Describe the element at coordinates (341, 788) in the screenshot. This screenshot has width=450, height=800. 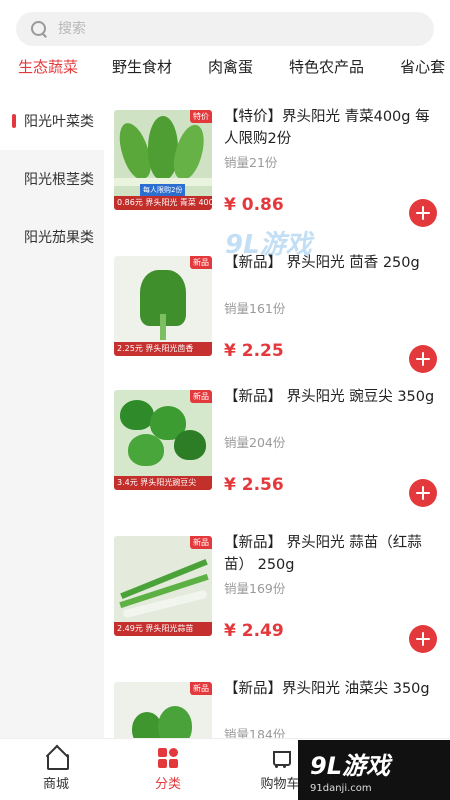
I see `watermark-corner-url: 91danji.com` at that location.